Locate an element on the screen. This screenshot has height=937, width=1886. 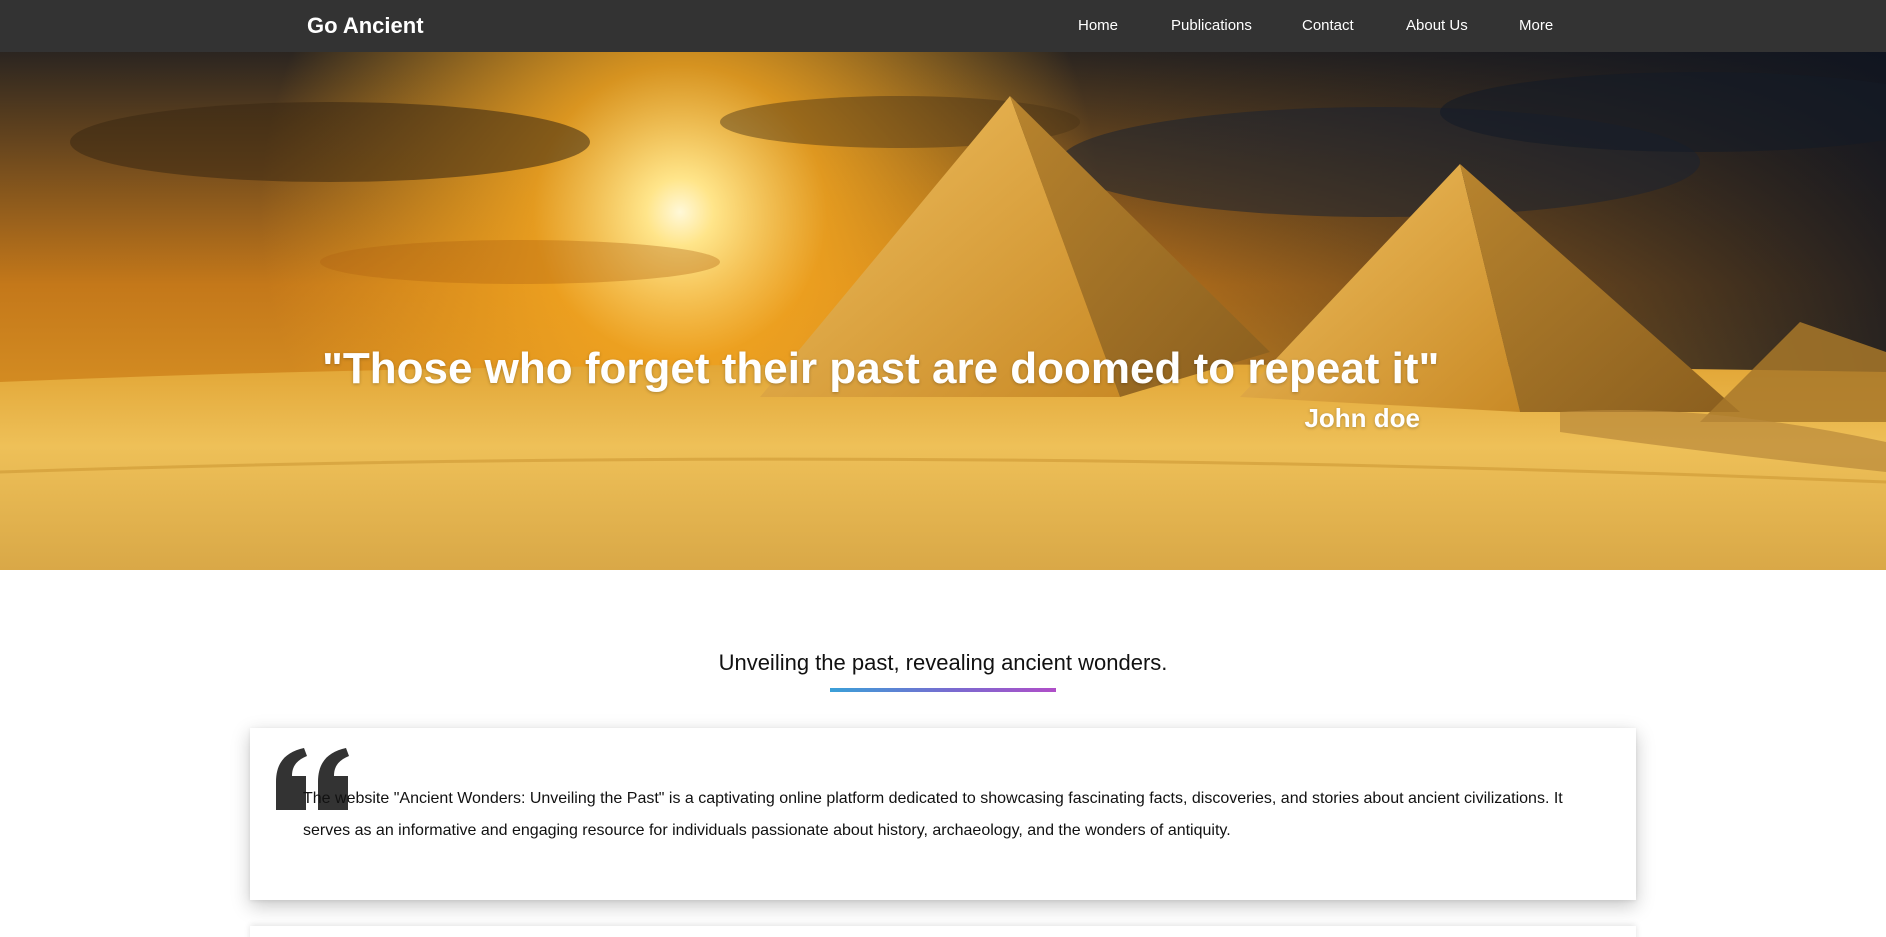
tagline-underline is located at coordinates (943, 690).